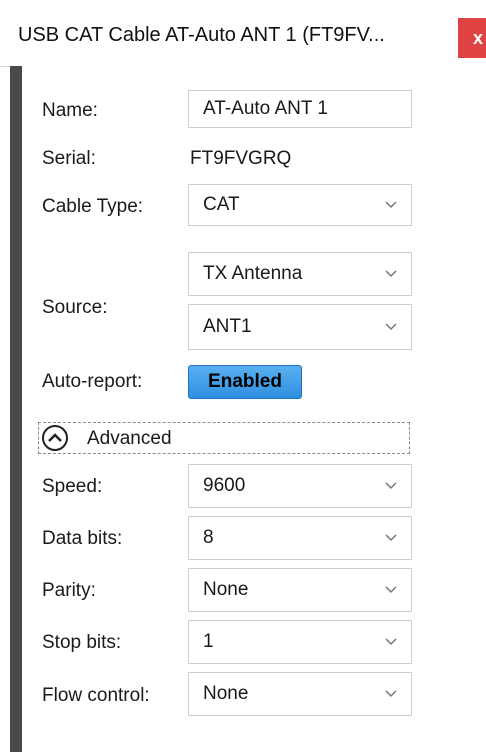 The image size is (486, 752). I want to click on name-label: Name:, so click(70, 110).